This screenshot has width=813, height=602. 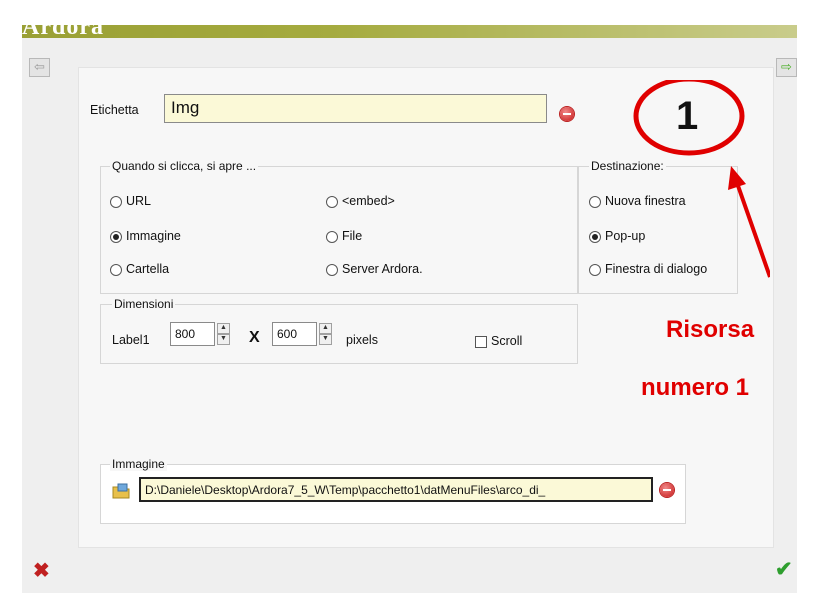 I want to click on radio-label-immagine: Immagine, so click(x=153, y=236).